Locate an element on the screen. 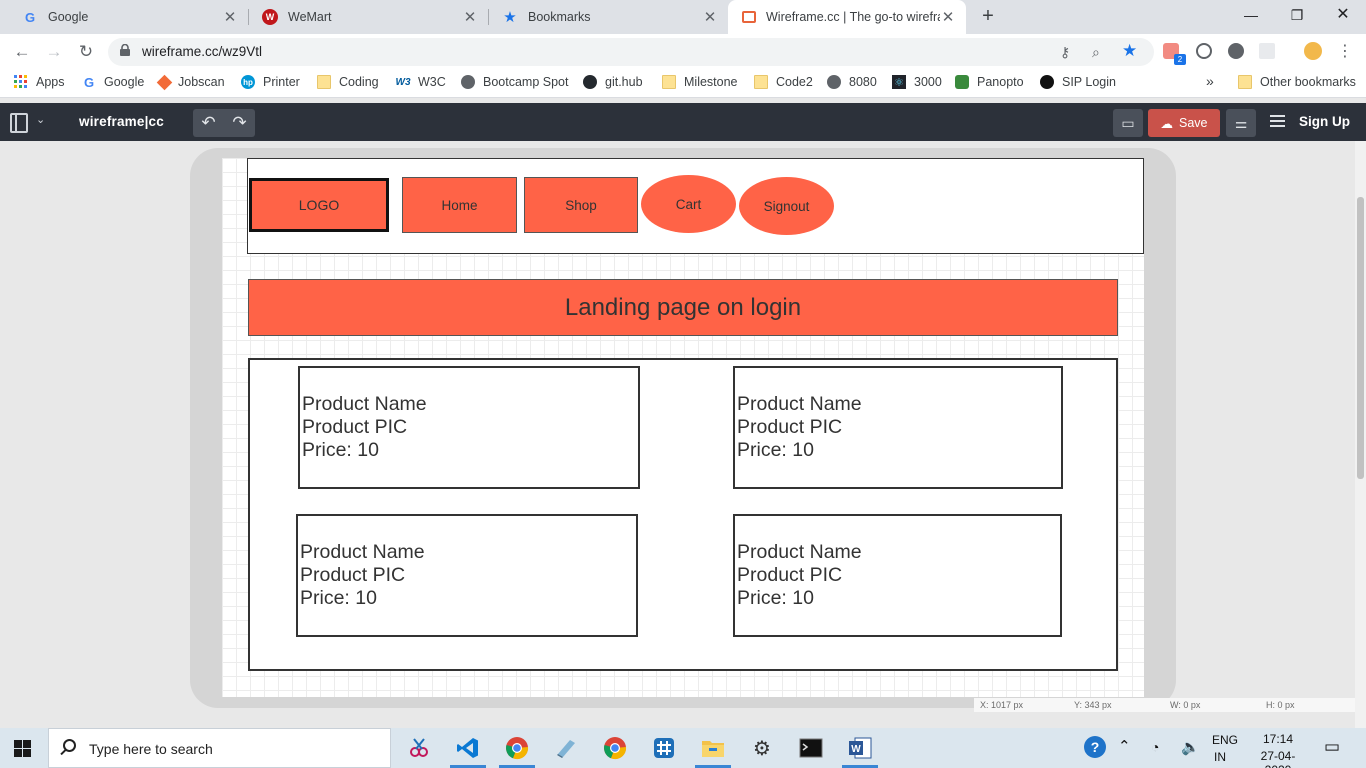 This screenshot has width=1366, height=768. word-icon: W is located at coordinates (860, 748).